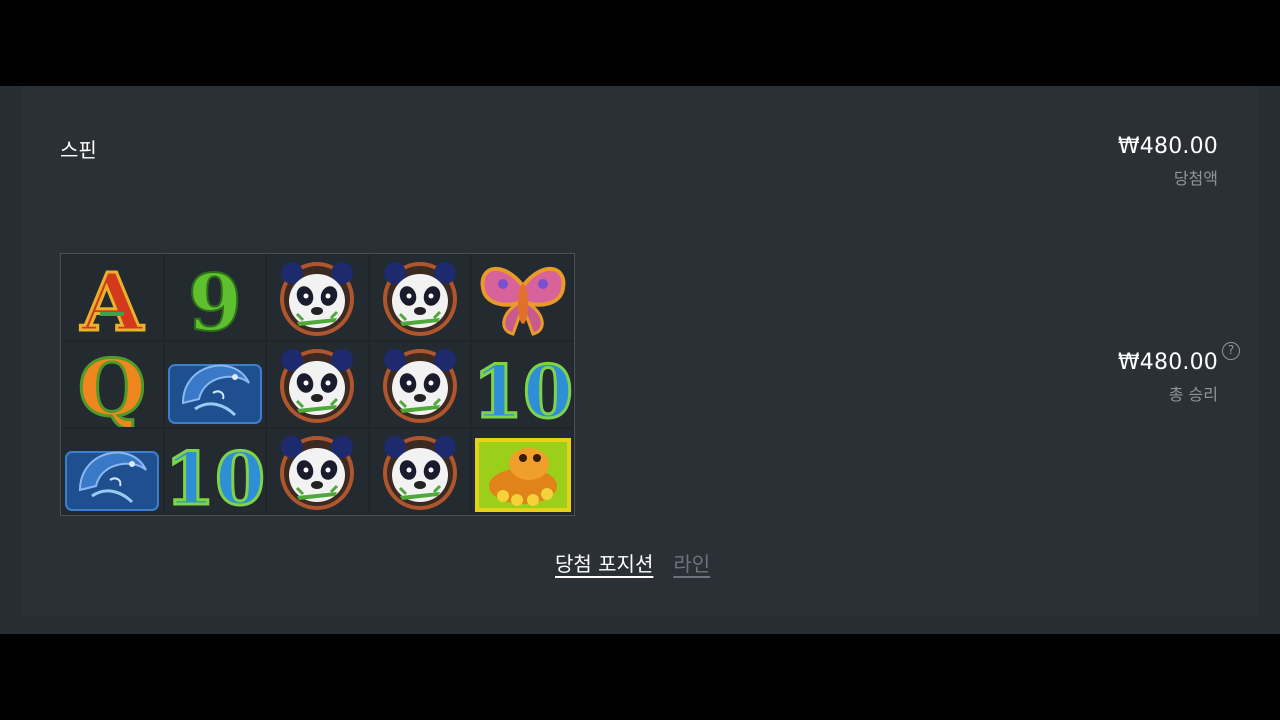 This screenshot has height=720, width=1280. I want to click on reel-cell: Q, so click(112, 384).